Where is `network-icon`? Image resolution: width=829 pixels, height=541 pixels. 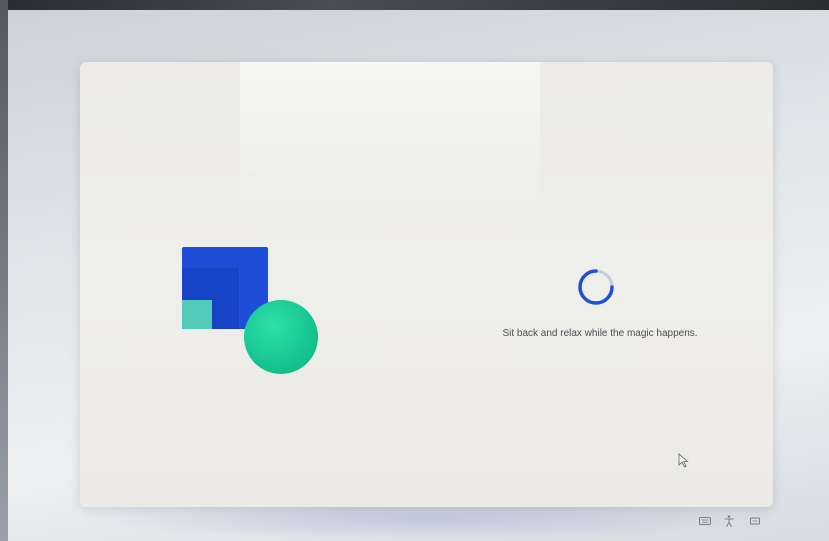 network-icon is located at coordinates (755, 521).